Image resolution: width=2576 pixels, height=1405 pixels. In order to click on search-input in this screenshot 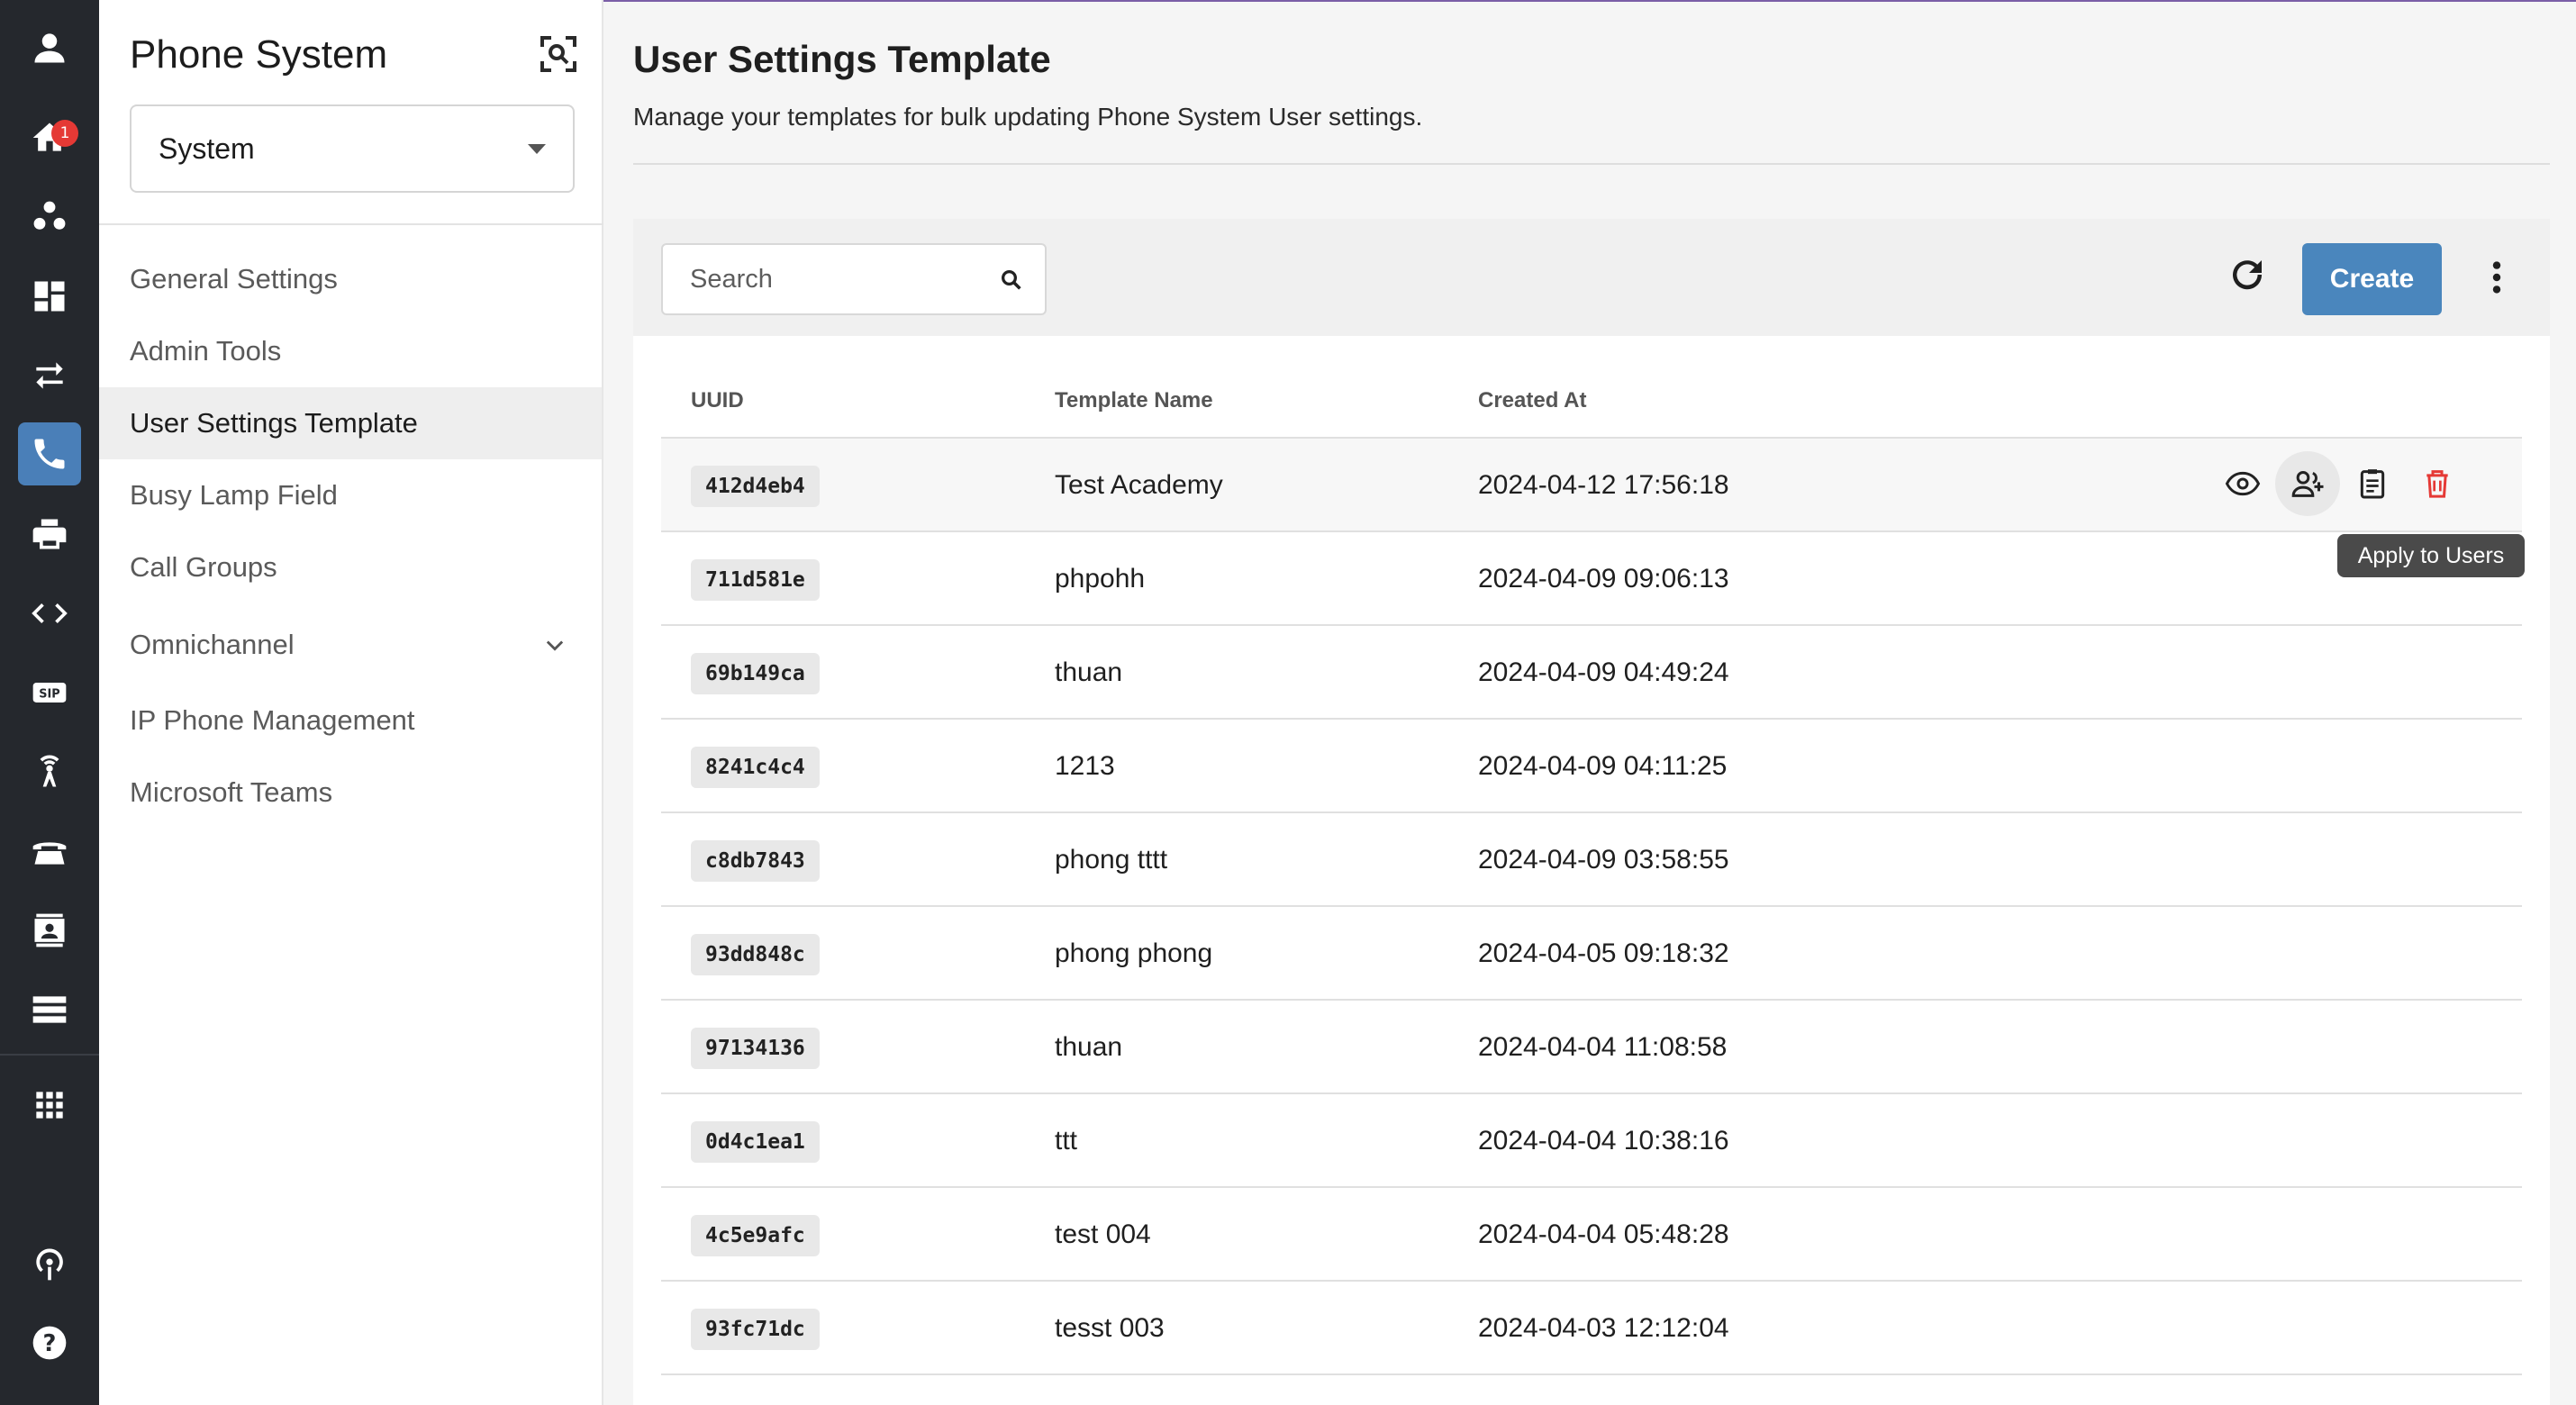, I will do `click(816, 279)`.